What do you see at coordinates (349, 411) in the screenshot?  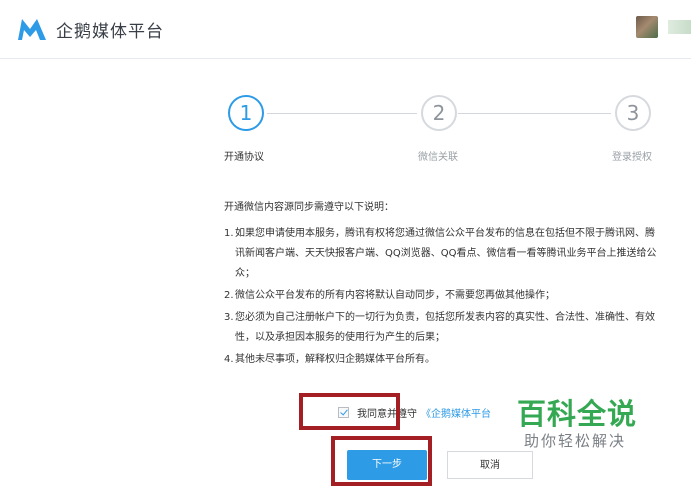 I see `highlight-agree-box` at bounding box center [349, 411].